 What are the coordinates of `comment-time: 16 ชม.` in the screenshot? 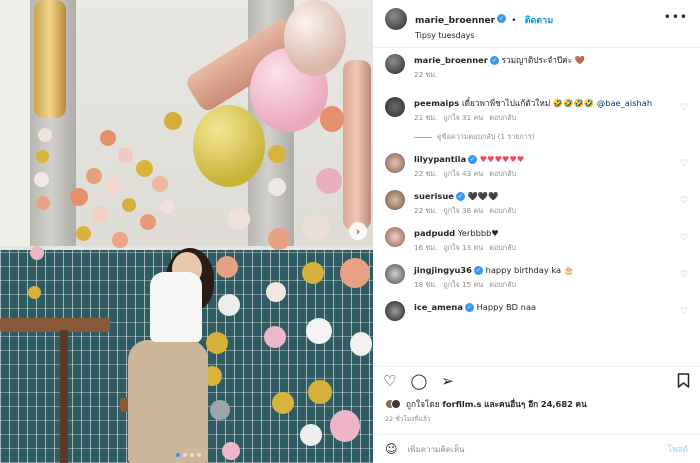 It's located at (425, 247).